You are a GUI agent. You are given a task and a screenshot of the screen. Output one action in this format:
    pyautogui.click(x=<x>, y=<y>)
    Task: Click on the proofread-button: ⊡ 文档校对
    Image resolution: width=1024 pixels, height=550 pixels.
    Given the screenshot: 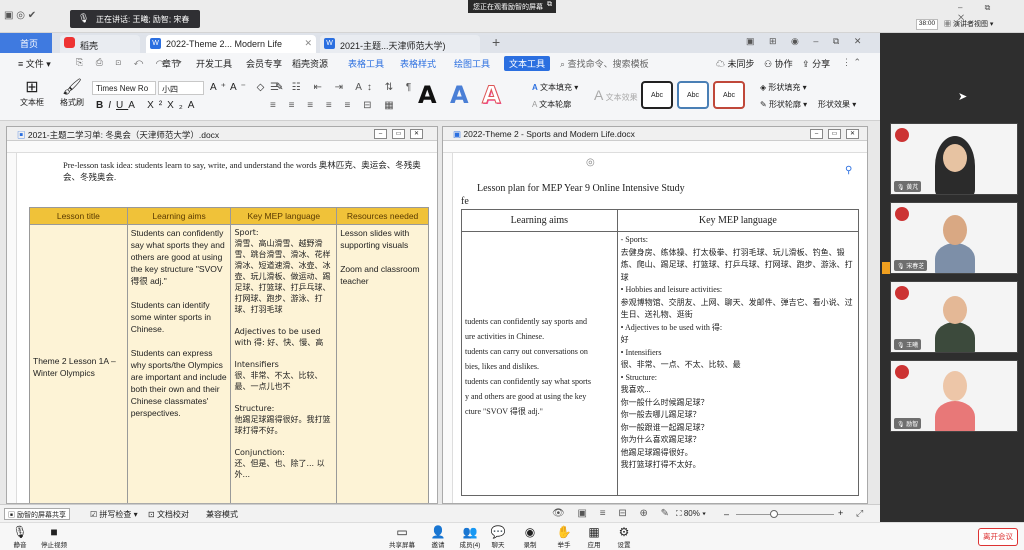 What is the action you would take?
    pyautogui.click(x=168, y=514)
    